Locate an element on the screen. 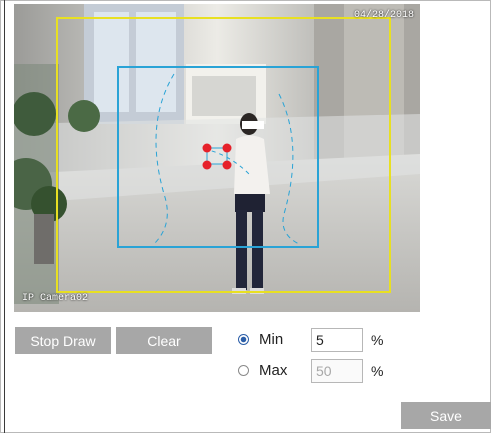 The image size is (491, 433). max-radio-button is located at coordinates (243, 370).